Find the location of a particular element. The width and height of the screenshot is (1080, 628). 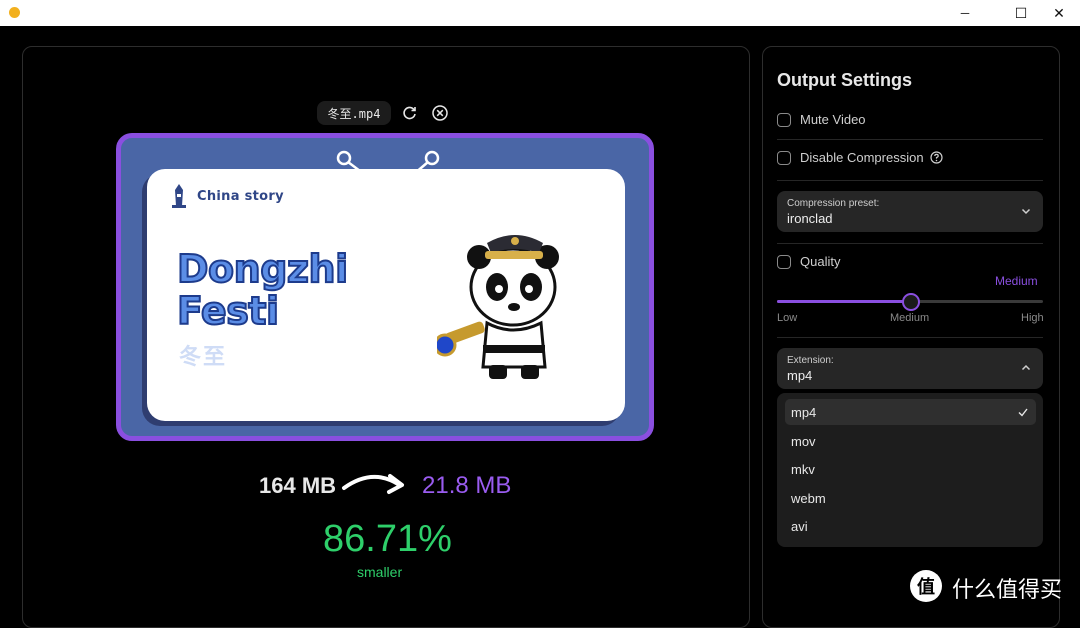

card-title-line2: Festi is located at coordinates (228, 311).